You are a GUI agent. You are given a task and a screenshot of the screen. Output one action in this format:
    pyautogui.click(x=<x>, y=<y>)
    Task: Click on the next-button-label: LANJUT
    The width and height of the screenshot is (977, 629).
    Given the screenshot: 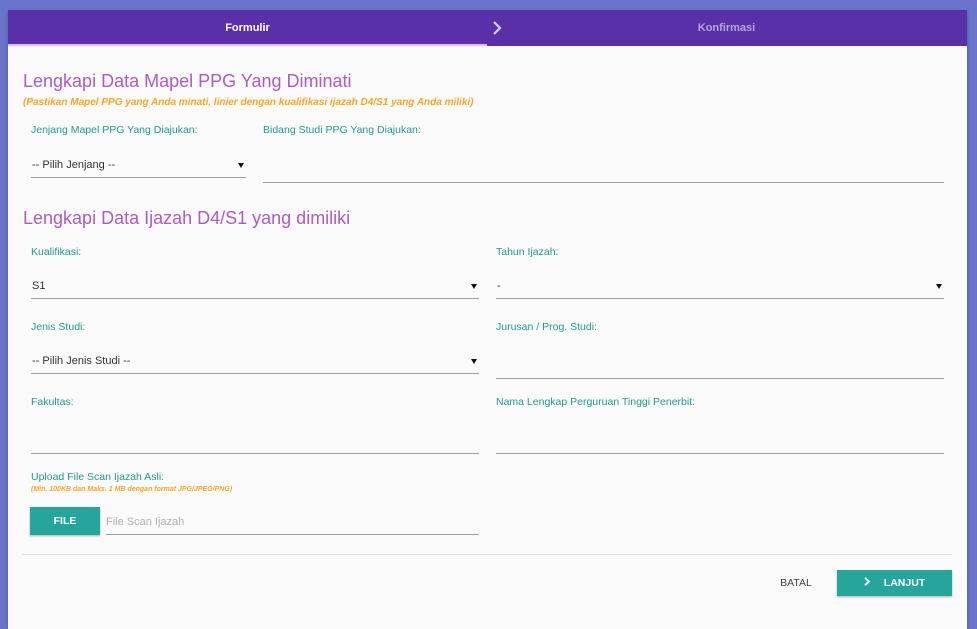 What is the action you would take?
    pyautogui.click(x=904, y=583)
    